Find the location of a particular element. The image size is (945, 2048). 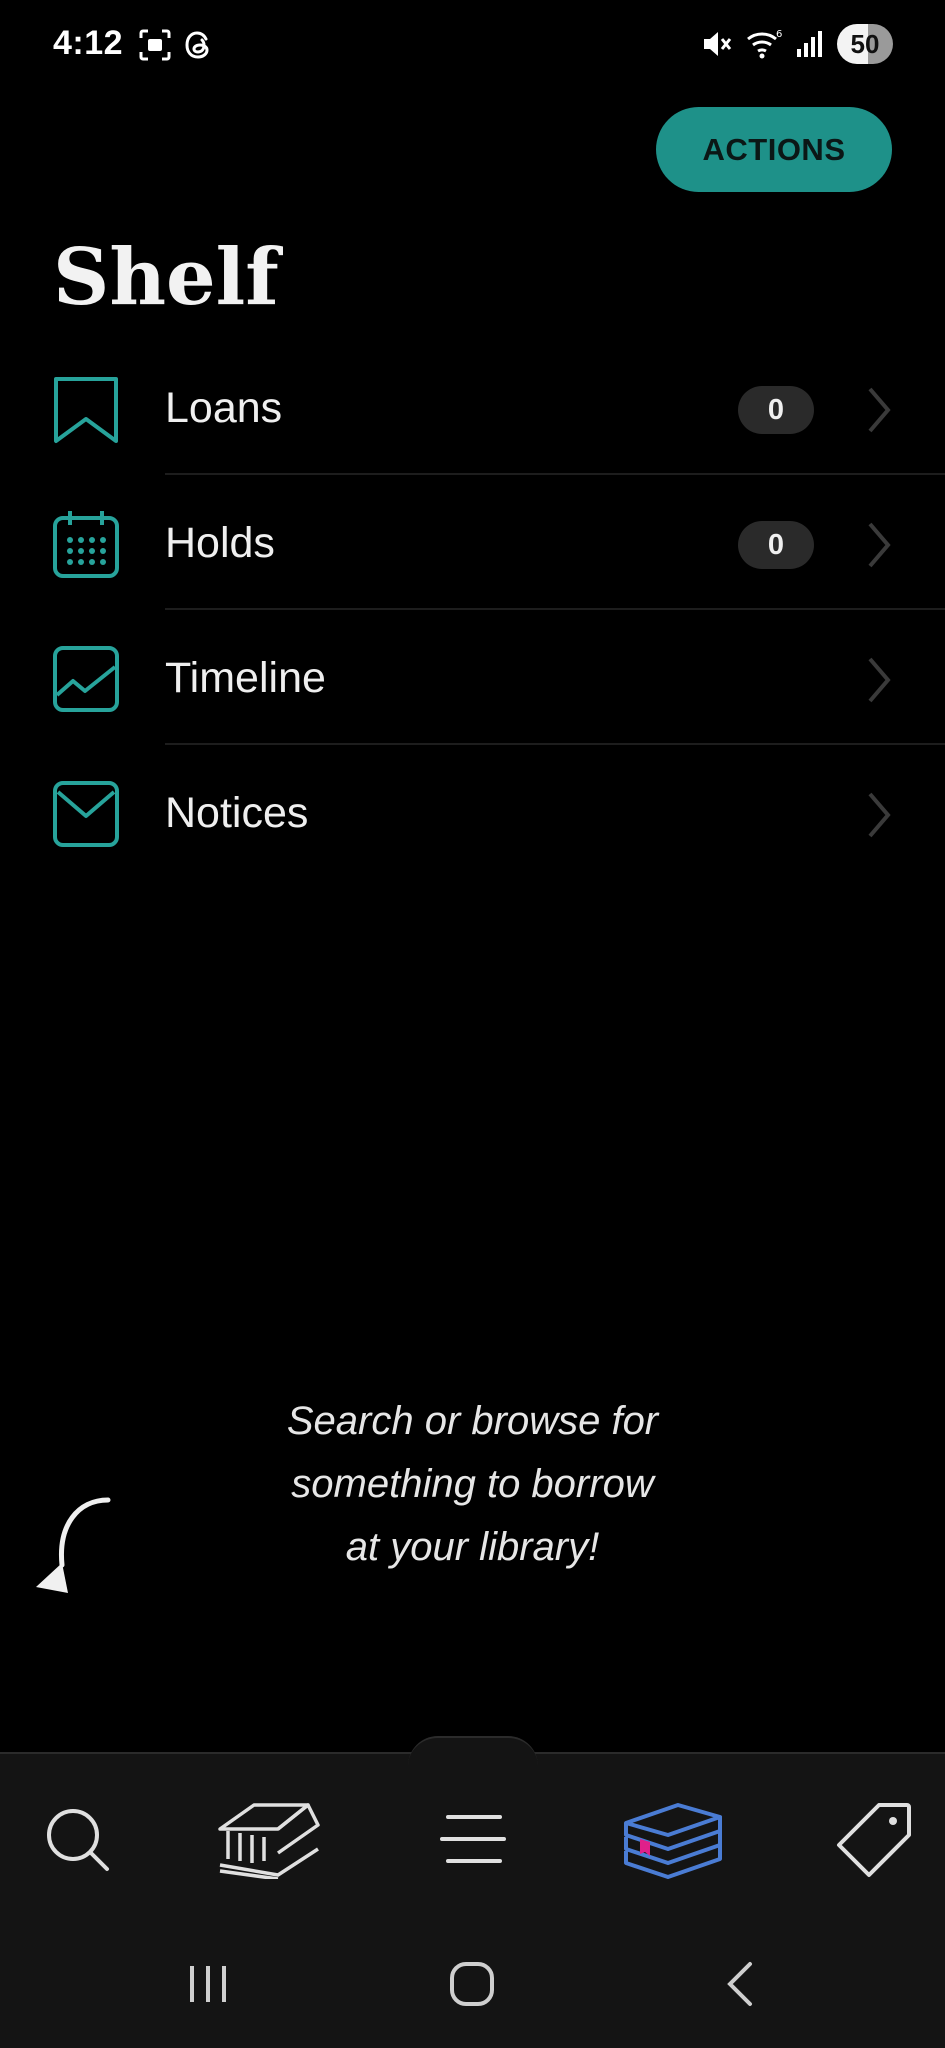

nav-search is located at coordinates (77, 1839).